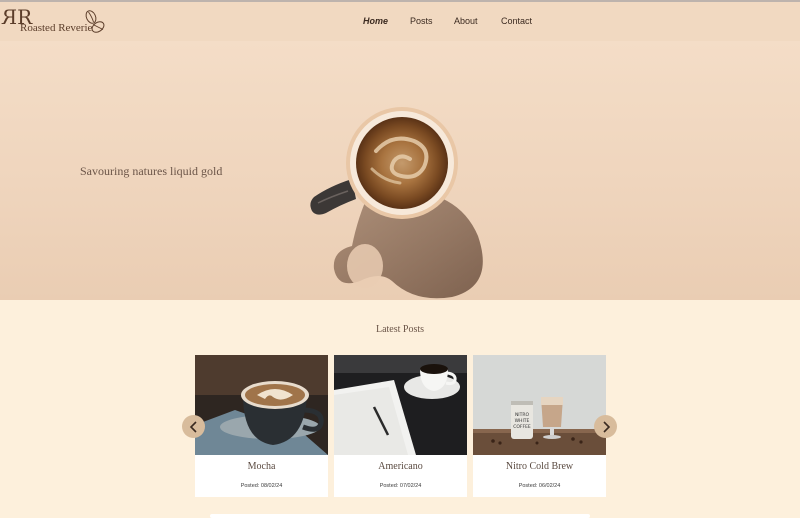 The image size is (800, 518). I want to click on hero-coffee-cup-image, so click(396, 203).